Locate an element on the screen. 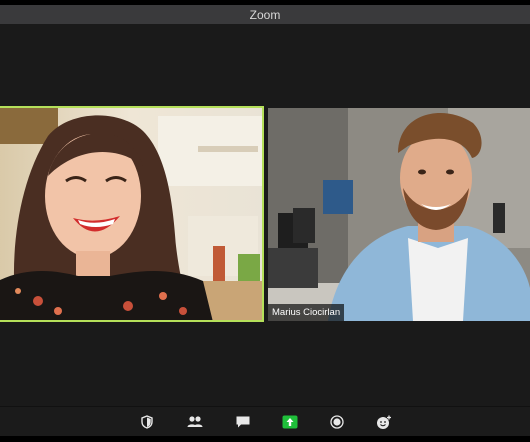  participants-icon is located at coordinates (195, 421).